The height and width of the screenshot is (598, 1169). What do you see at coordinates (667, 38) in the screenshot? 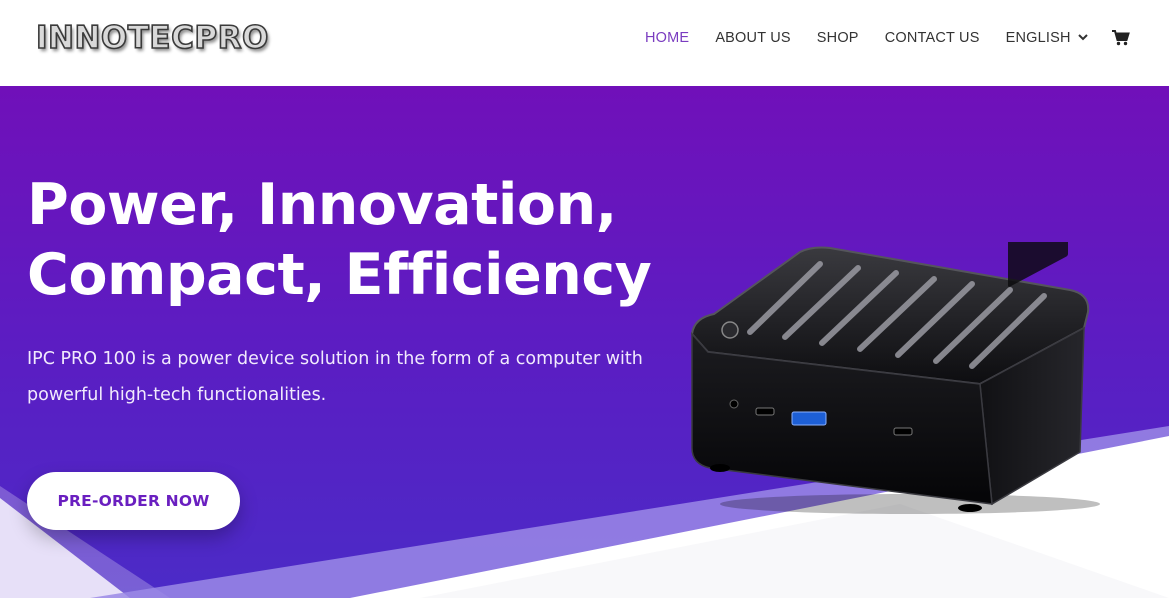
I see `nav-home: HOME` at bounding box center [667, 38].